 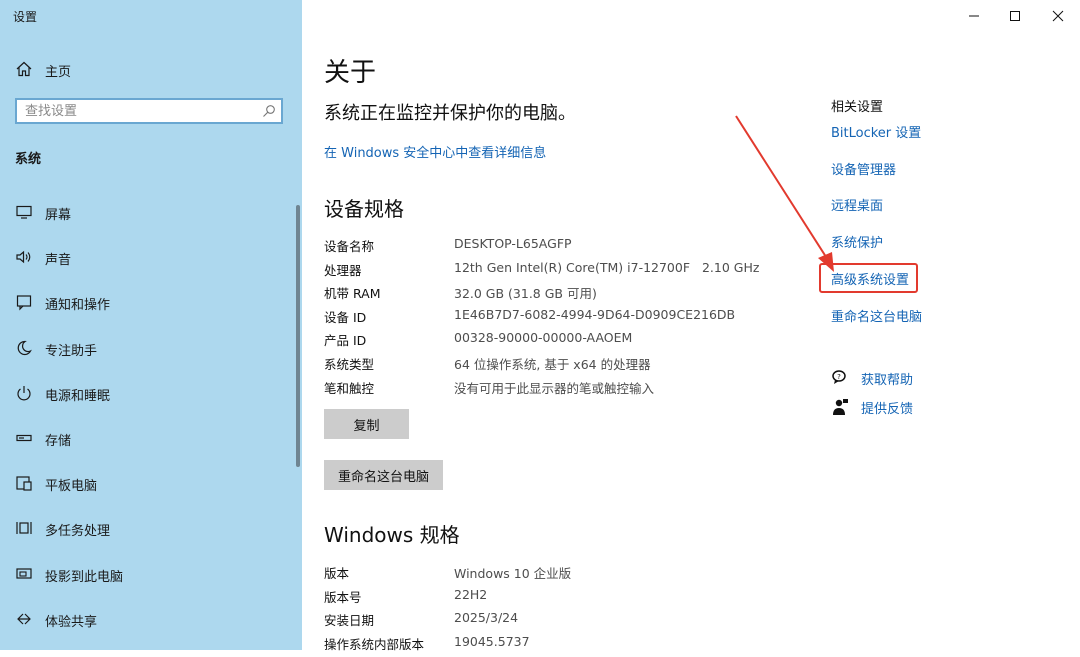 What do you see at coordinates (343, 270) in the screenshot?
I see `spec-key: 处理器` at bounding box center [343, 270].